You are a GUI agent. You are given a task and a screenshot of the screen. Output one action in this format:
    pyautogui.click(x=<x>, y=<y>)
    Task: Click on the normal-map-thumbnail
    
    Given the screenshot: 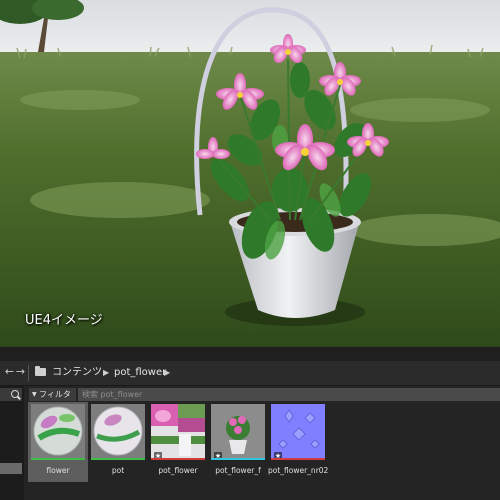 What is the action you would take?
    pyautogui.click(x=298, y=431)
    